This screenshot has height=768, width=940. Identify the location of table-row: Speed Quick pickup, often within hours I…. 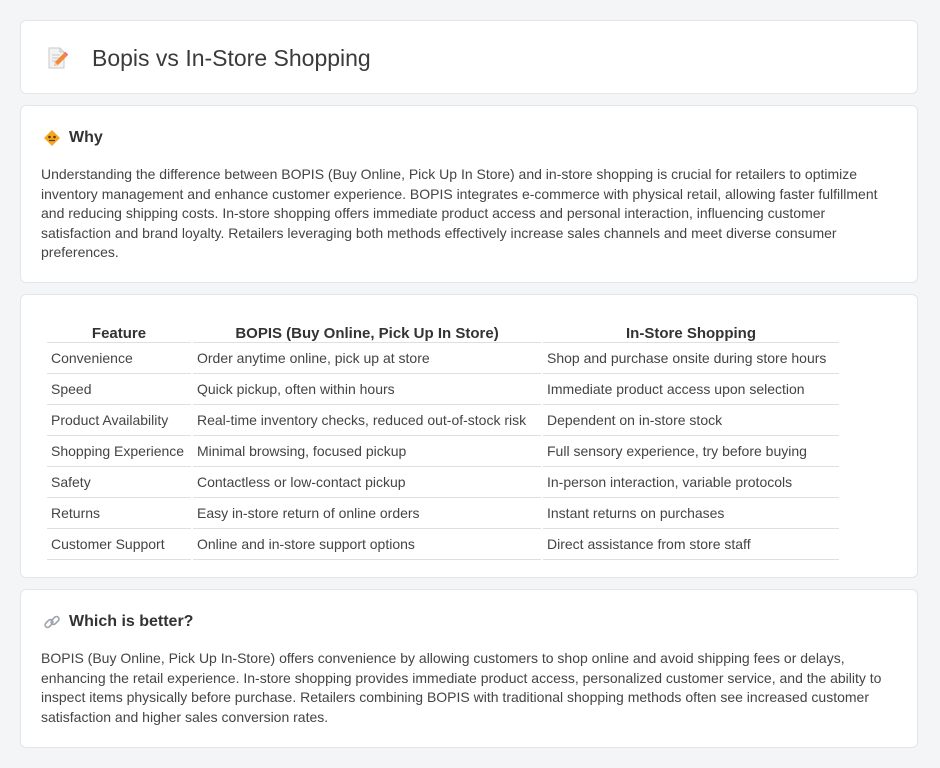
(443, 389).